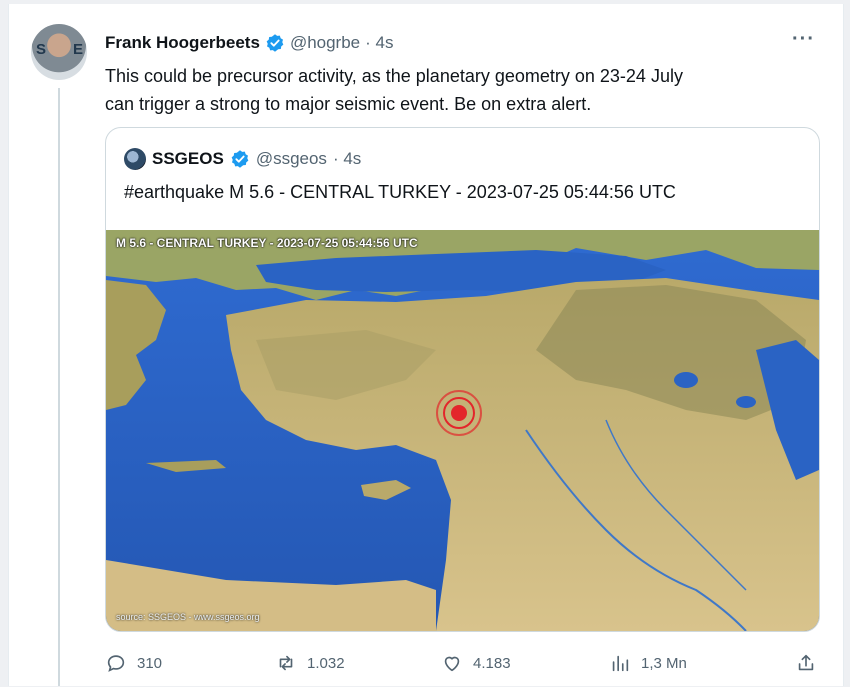 The width and height of the screenshot is (850, 687). I want to click on more-horizontal-icon: ···, so click(803, 39).